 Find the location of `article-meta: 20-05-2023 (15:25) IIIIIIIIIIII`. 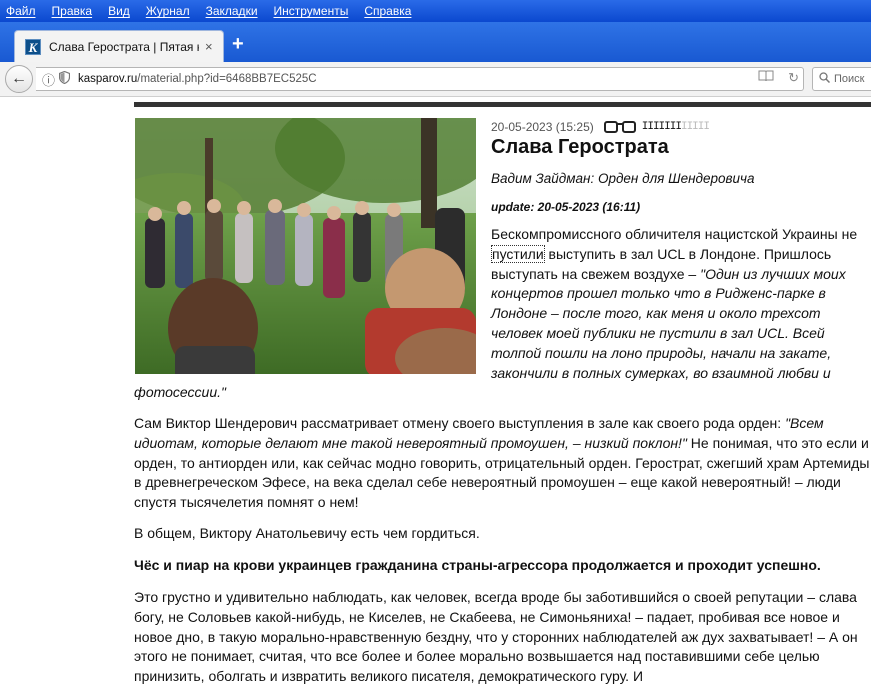

article-meta: 20-05-2023 (15:25) IIIIIIIIIIII is located at coordinates (600, 127).